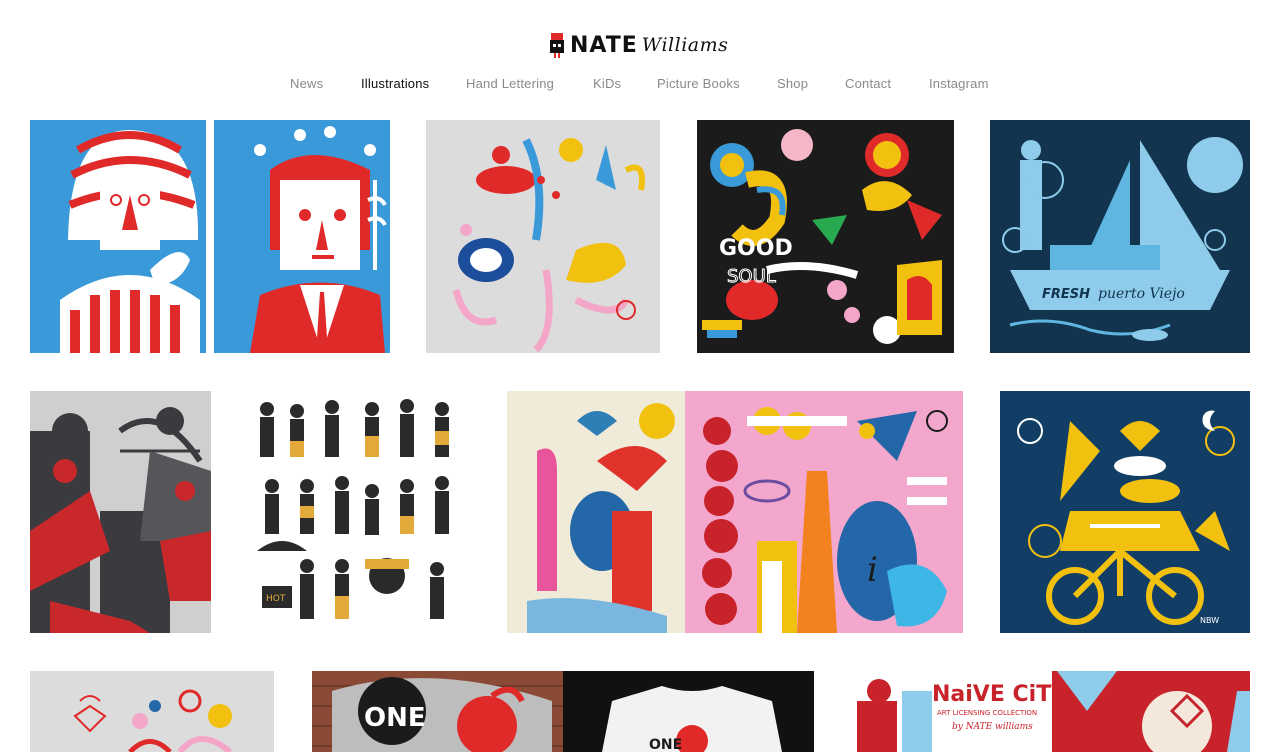 The height and width of the screenshot is (752, 1280). What do you see at coordinates (358, 512) in the screenshot?
I see `gallery-tile-people: HOT` at bounding box center [358, 512].